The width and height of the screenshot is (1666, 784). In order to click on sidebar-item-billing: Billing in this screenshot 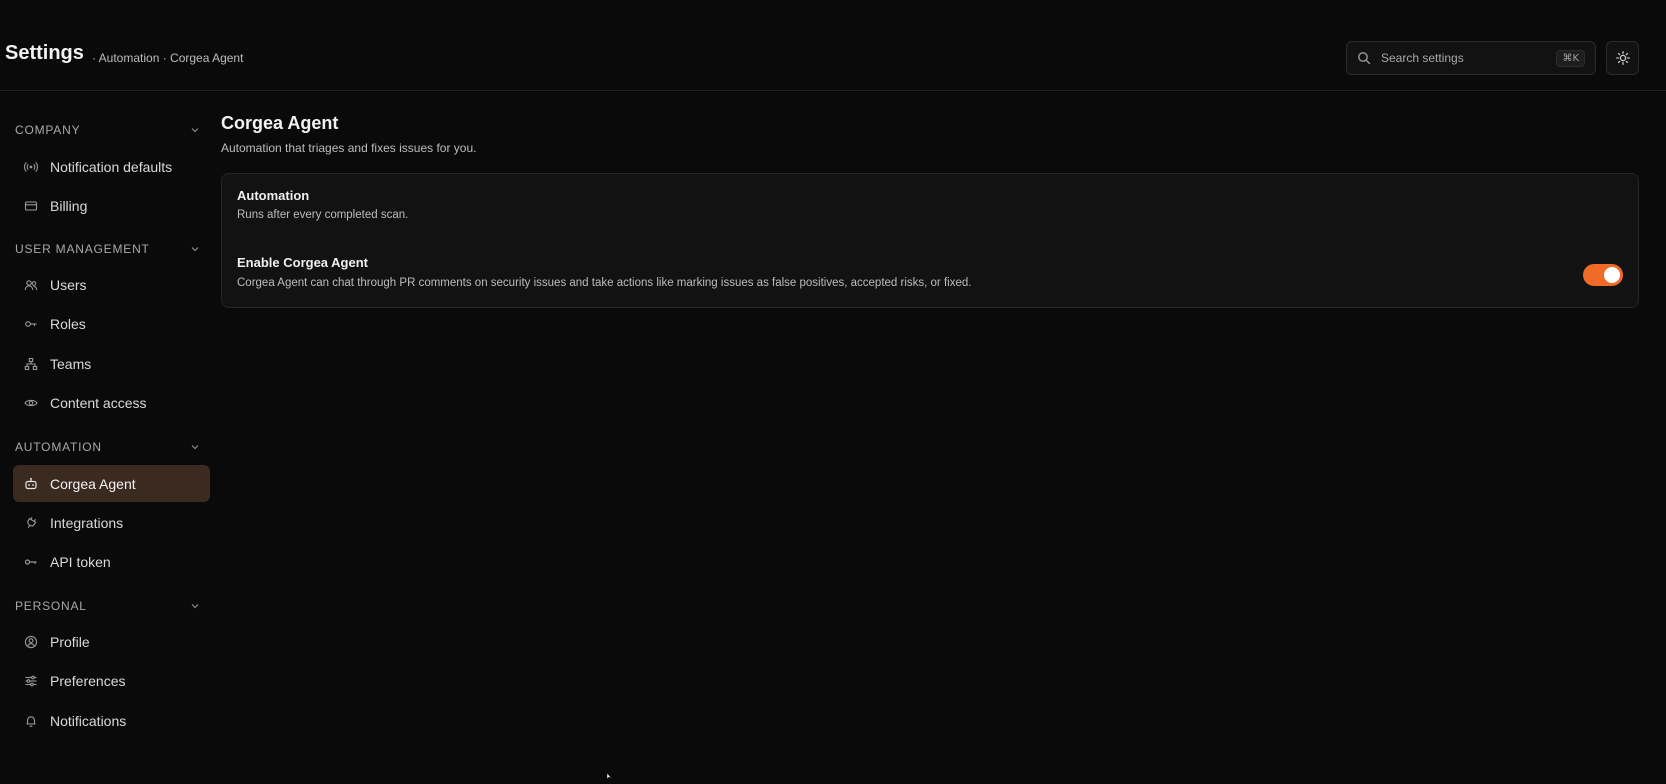, I will do `click(111, 205)`.